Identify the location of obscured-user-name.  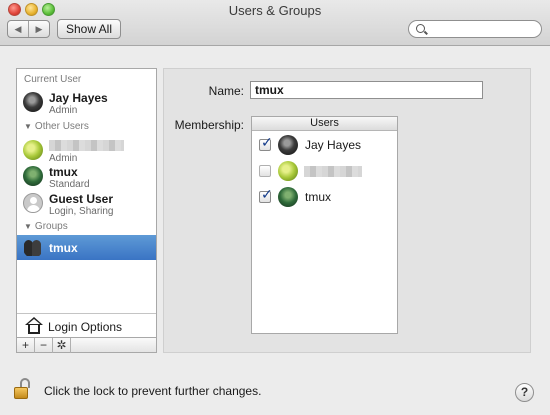
(86, 145).